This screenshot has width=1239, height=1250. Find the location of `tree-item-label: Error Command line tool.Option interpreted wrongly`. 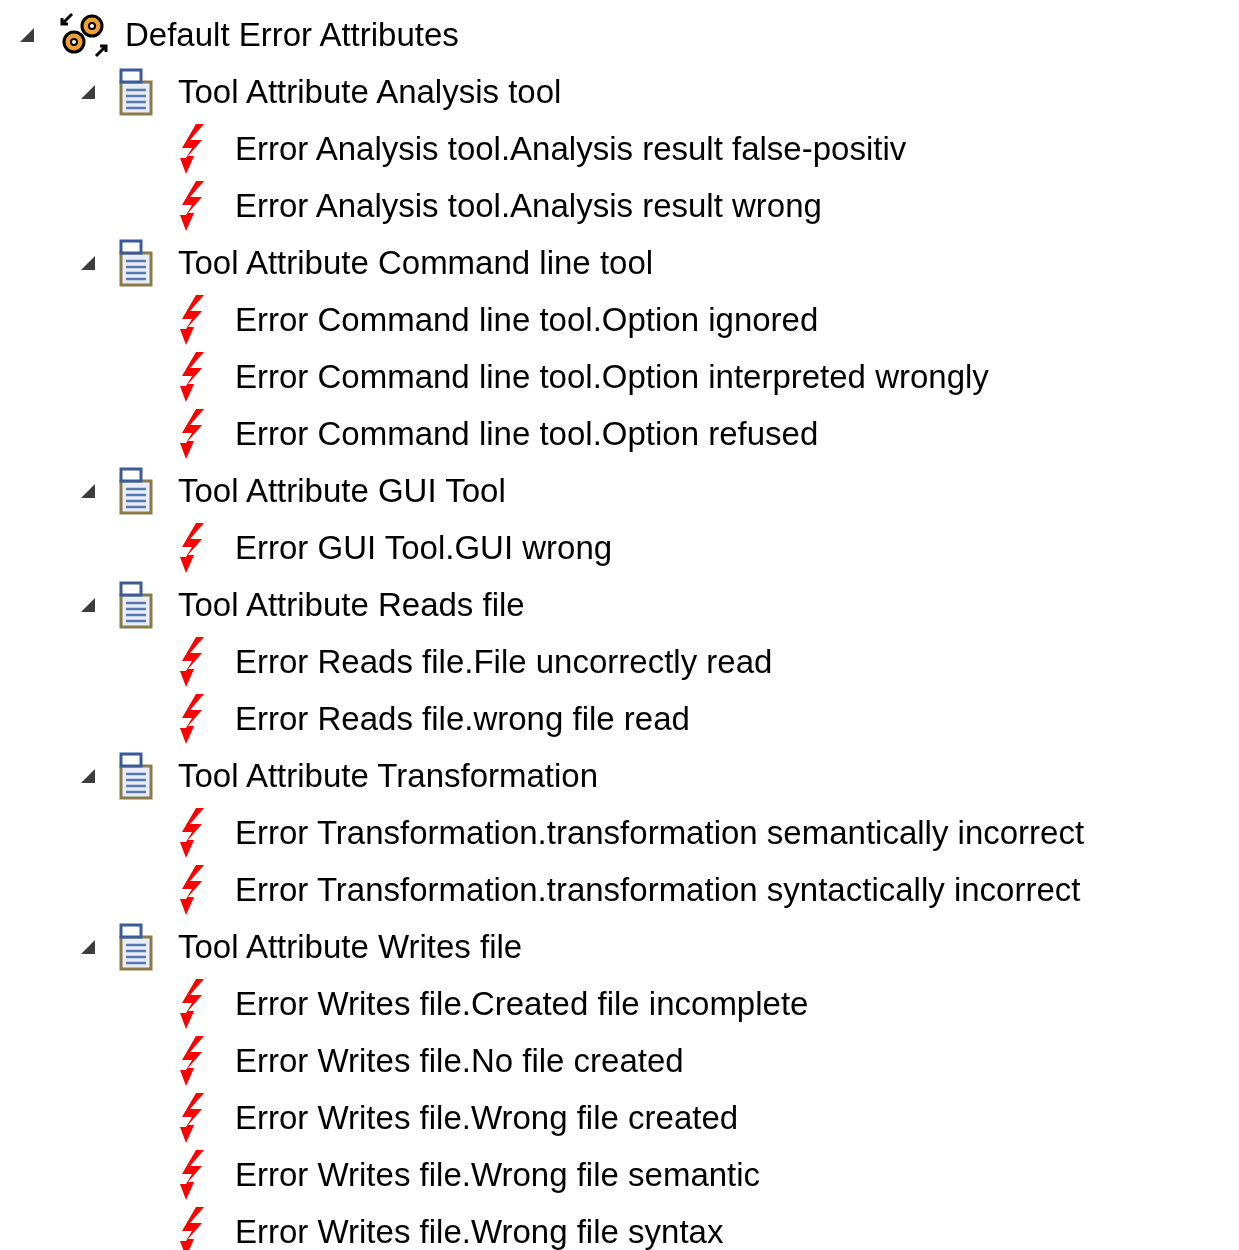

tree-item-label: Error Command line tool.Option interpreted wrongly is located at coordinates (612, 376).